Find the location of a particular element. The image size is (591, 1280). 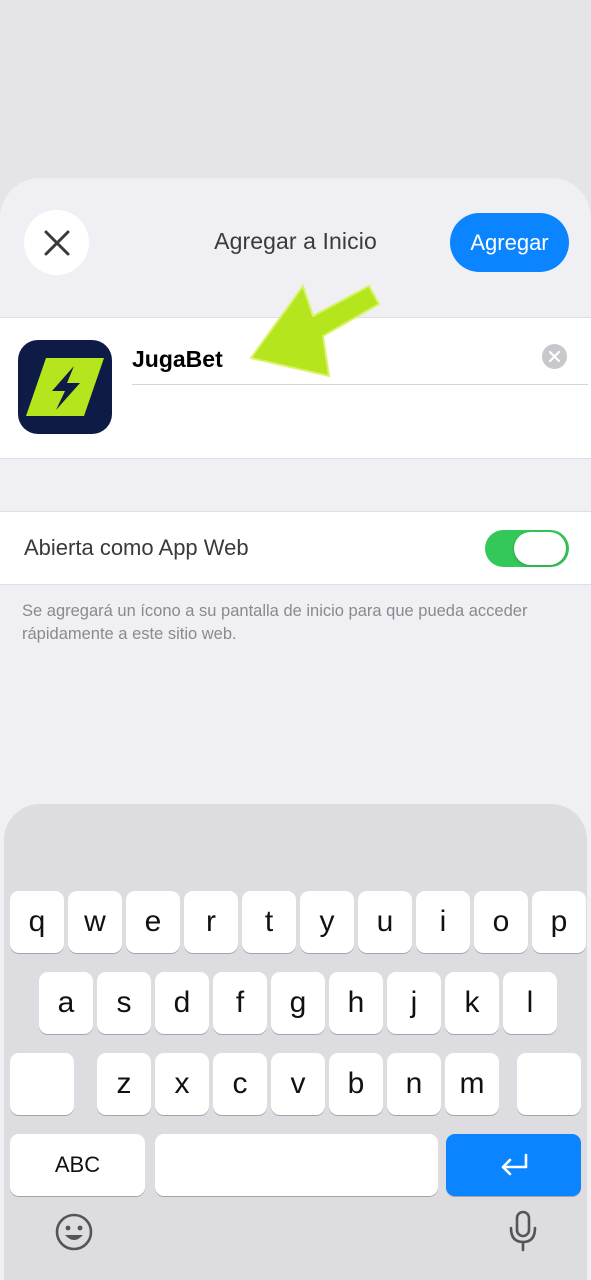

return-icon is located at coordinates (514, 1164).